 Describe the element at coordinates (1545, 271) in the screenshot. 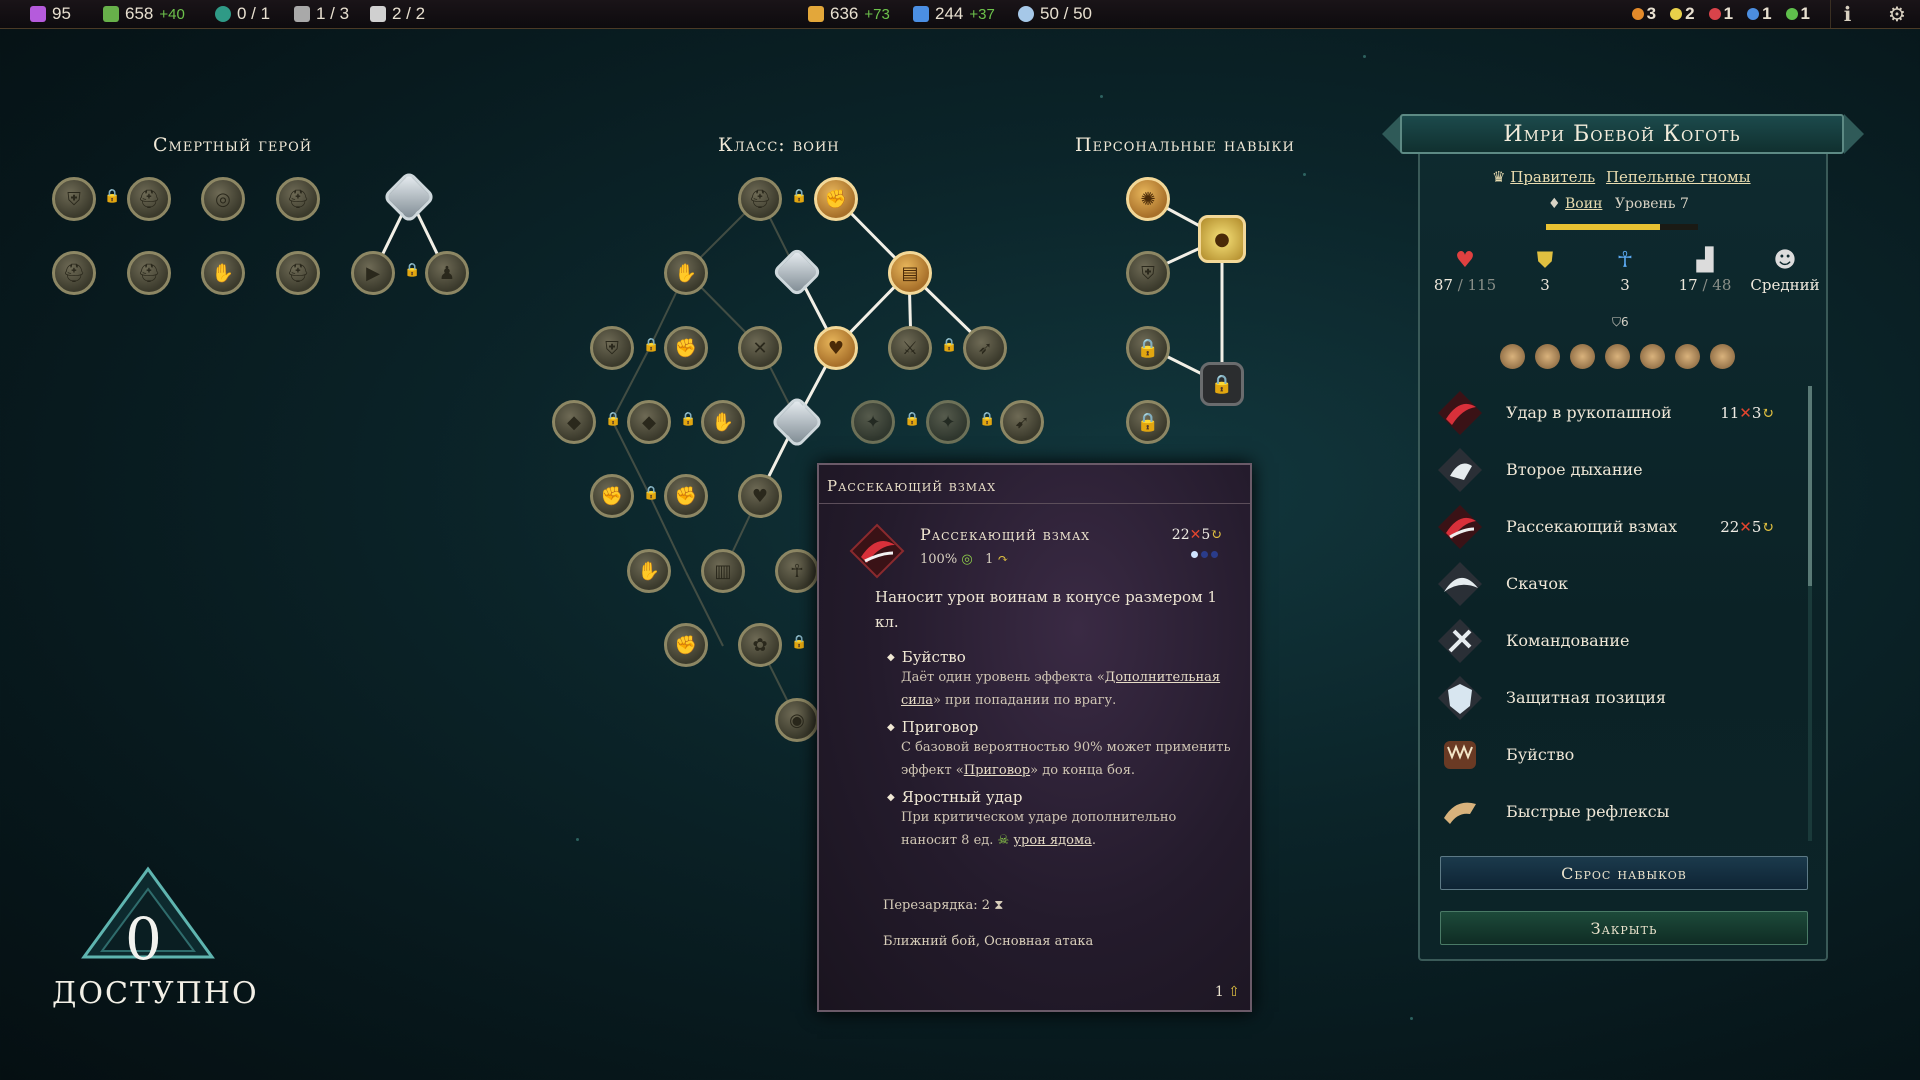

I see `stat-defense: ⛊ 3` at that location.